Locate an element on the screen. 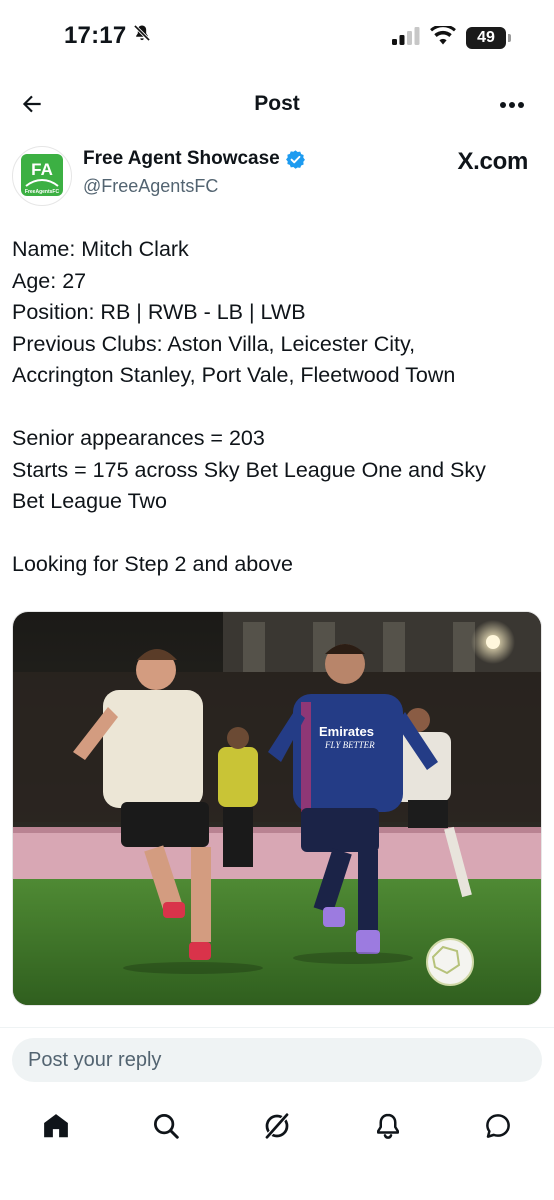  svg-text: Emirates is located at coordinates (346, 731).